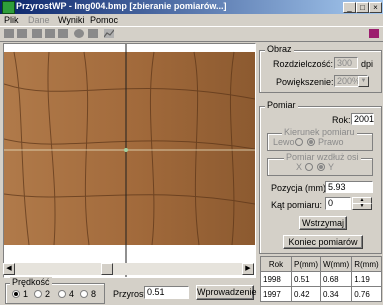 Image resolution: width=383 pixels, height=305 pixels. Describe the element at coordinates (306, 294) in the screenshot. I see `table-cell: 0.42` at that location.